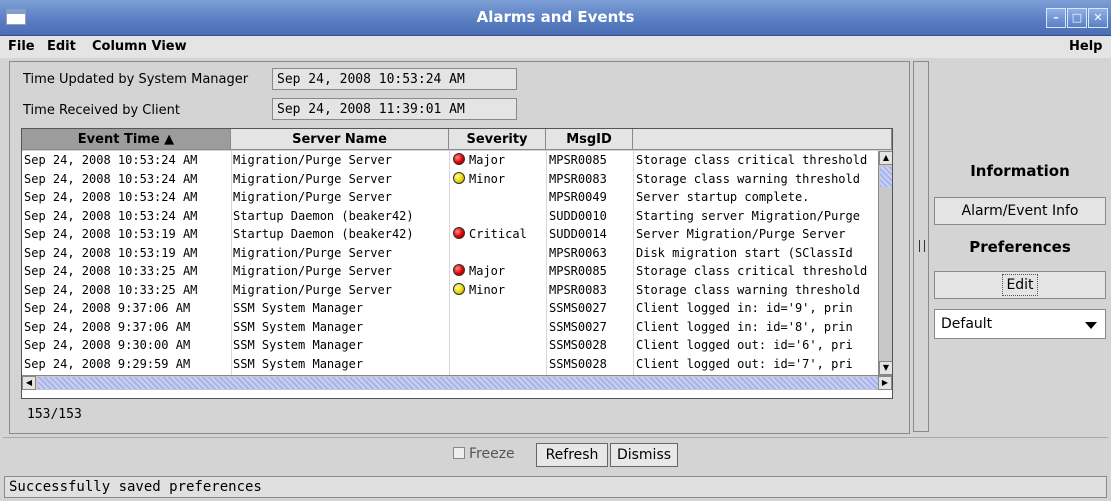  Describe the element at coordinates (744, 326) in the screenshot. I see `cell-message: Client logged in: id='8', prin` at that location.